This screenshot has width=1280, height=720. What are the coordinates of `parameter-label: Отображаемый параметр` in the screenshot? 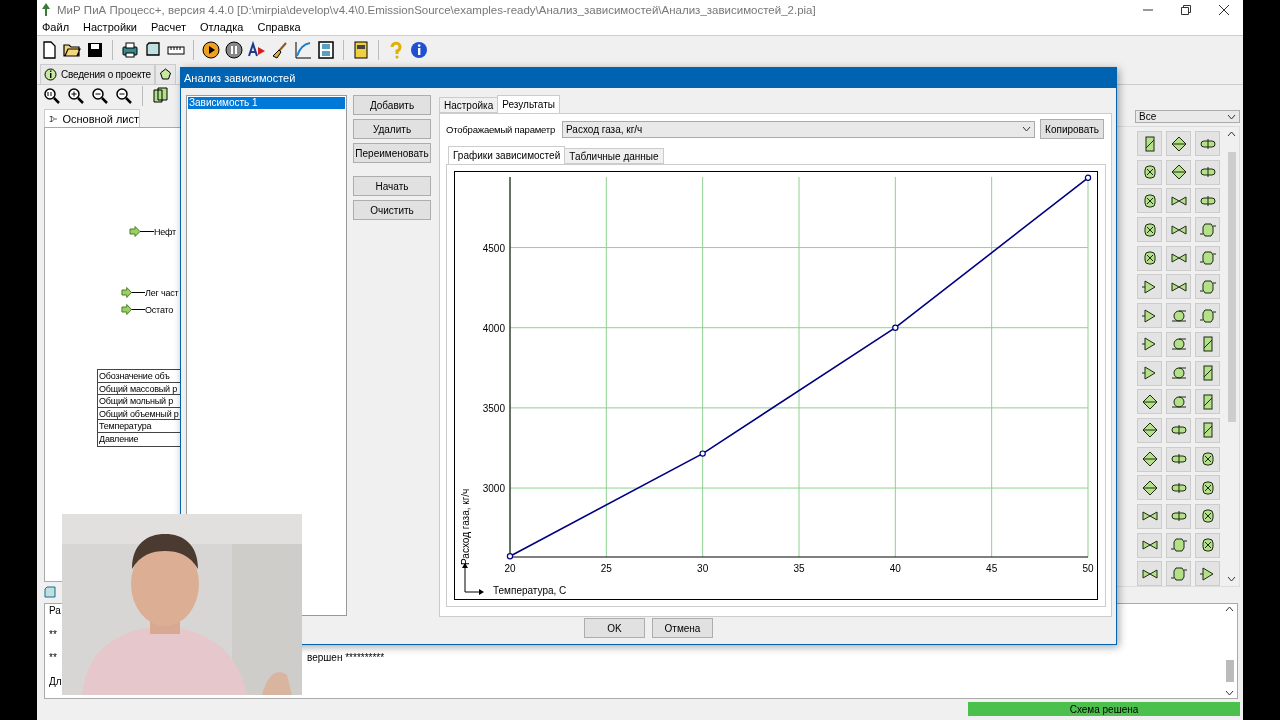 It's located at (501, 129).